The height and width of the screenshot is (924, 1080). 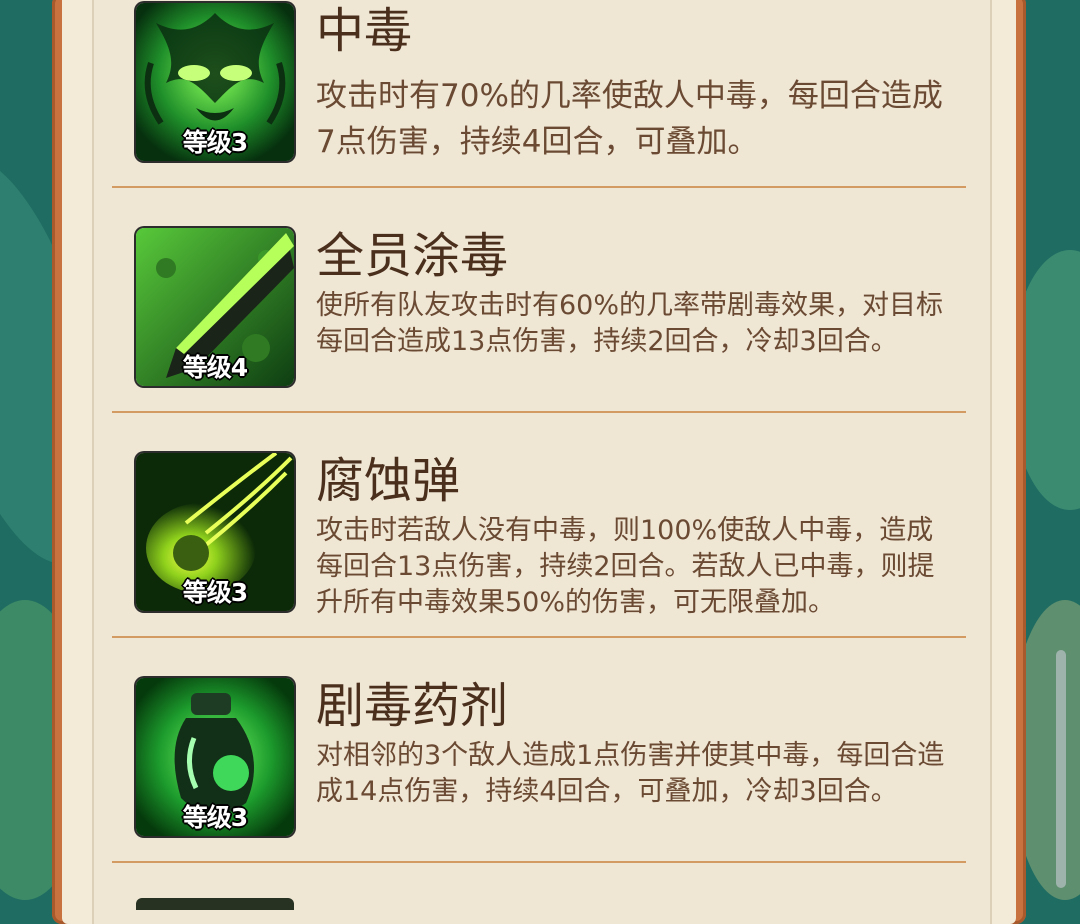 I want to click on poison-mask-icon: 等级3, so click(x=215, y=82).